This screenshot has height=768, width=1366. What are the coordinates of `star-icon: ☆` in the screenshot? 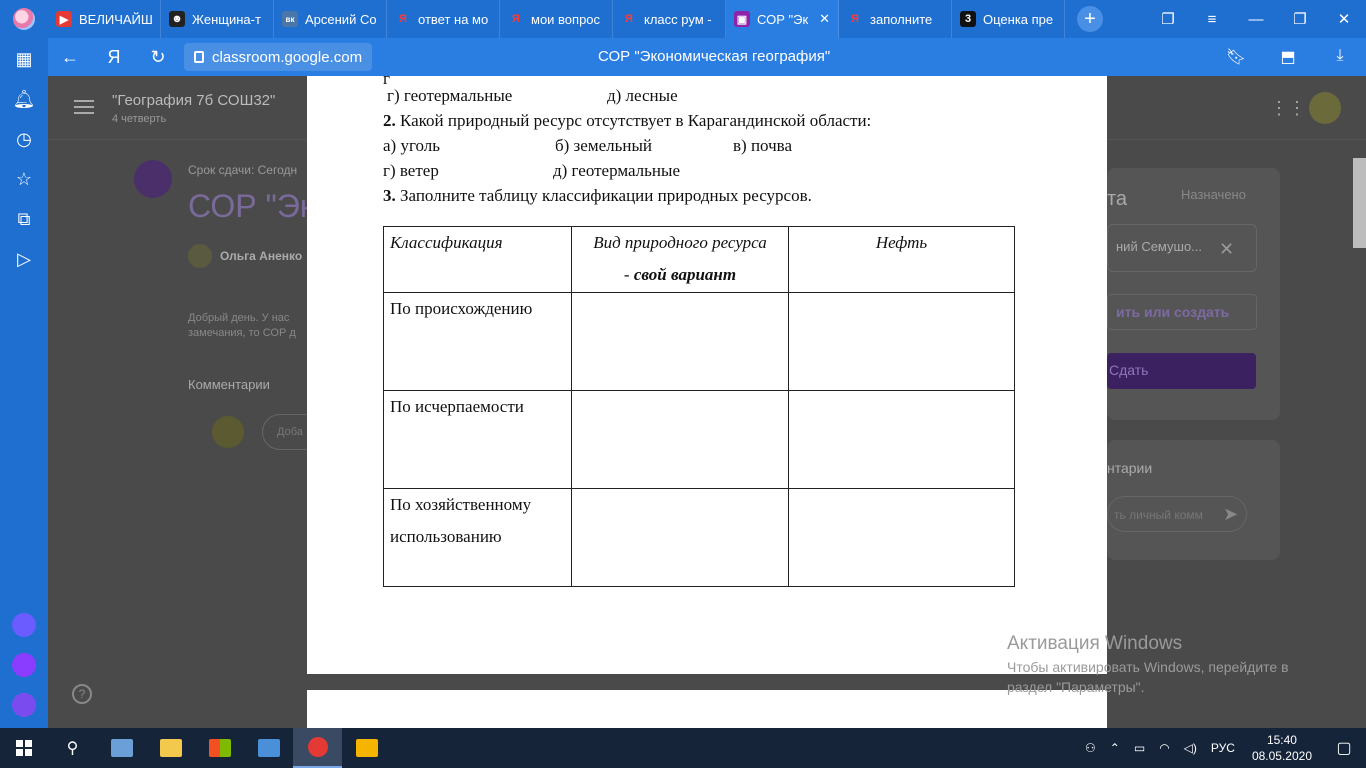 It's located at (24, 179).